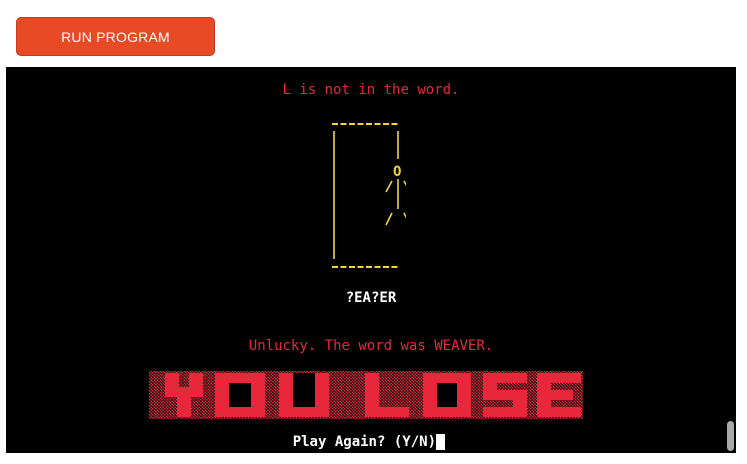 The width and height of the screenshot is (747, 464). Describe the element at coordinates (364, 442) in the screenshot. I see `play-again-prompt: Play Again? (Y/N)` at that location.